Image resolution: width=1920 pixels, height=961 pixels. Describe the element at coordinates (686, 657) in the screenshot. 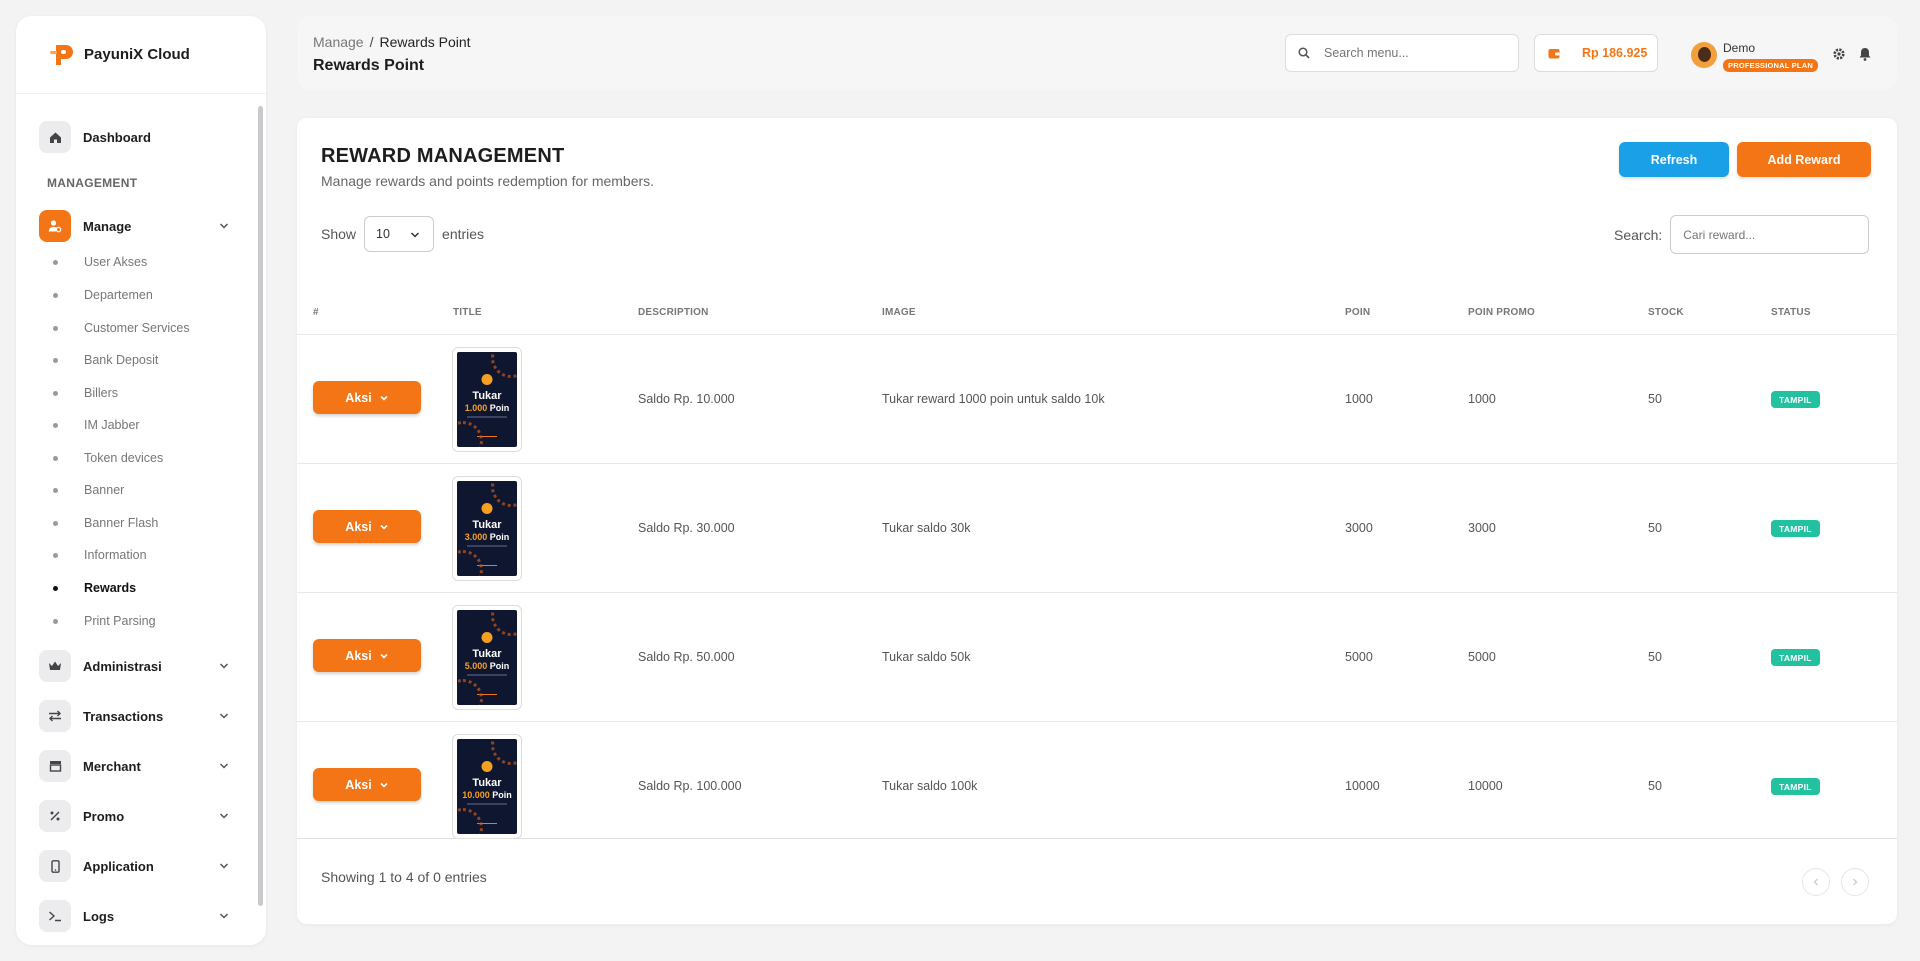

I see `reward-title: Saldo Rp. 50.000` at that location.